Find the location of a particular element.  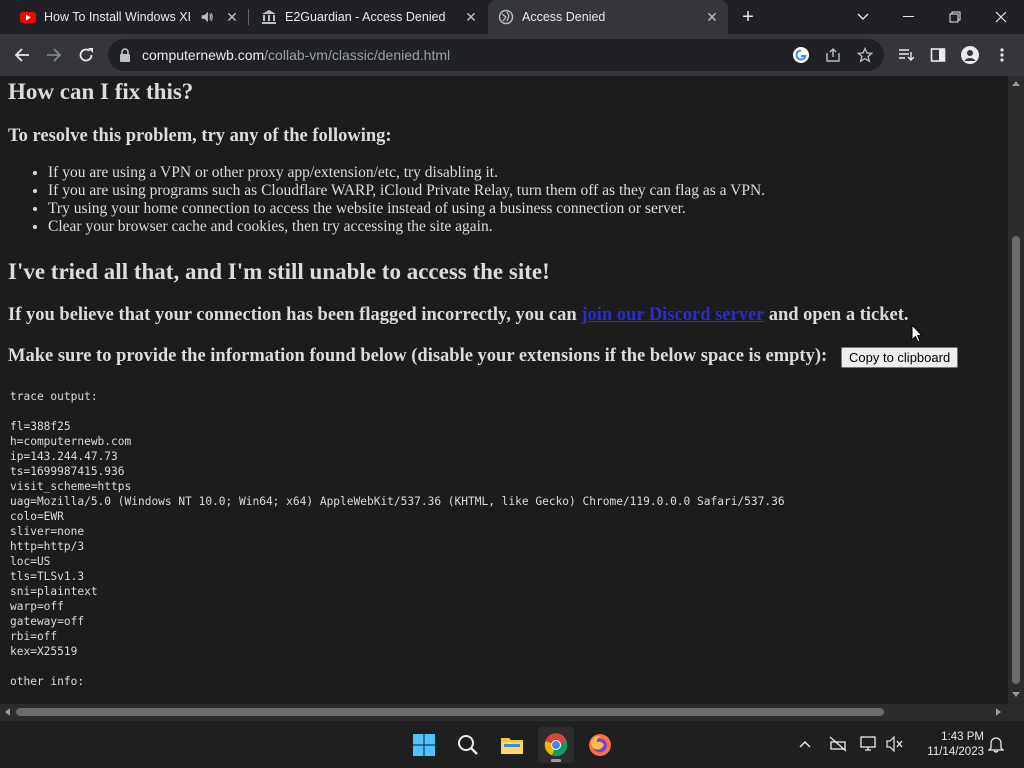

mouse-cursor-icon is located at coordinates (917, 333).